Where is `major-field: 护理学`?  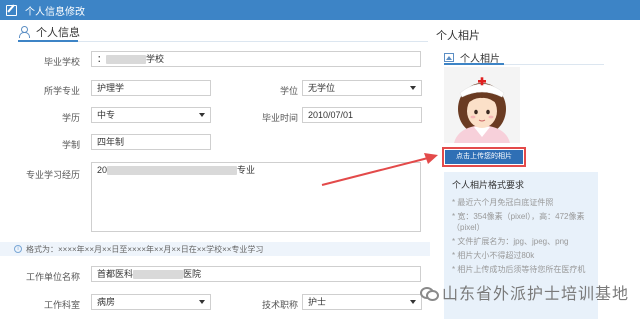
major-field: 护理学 is located at coordinates (151, 88).